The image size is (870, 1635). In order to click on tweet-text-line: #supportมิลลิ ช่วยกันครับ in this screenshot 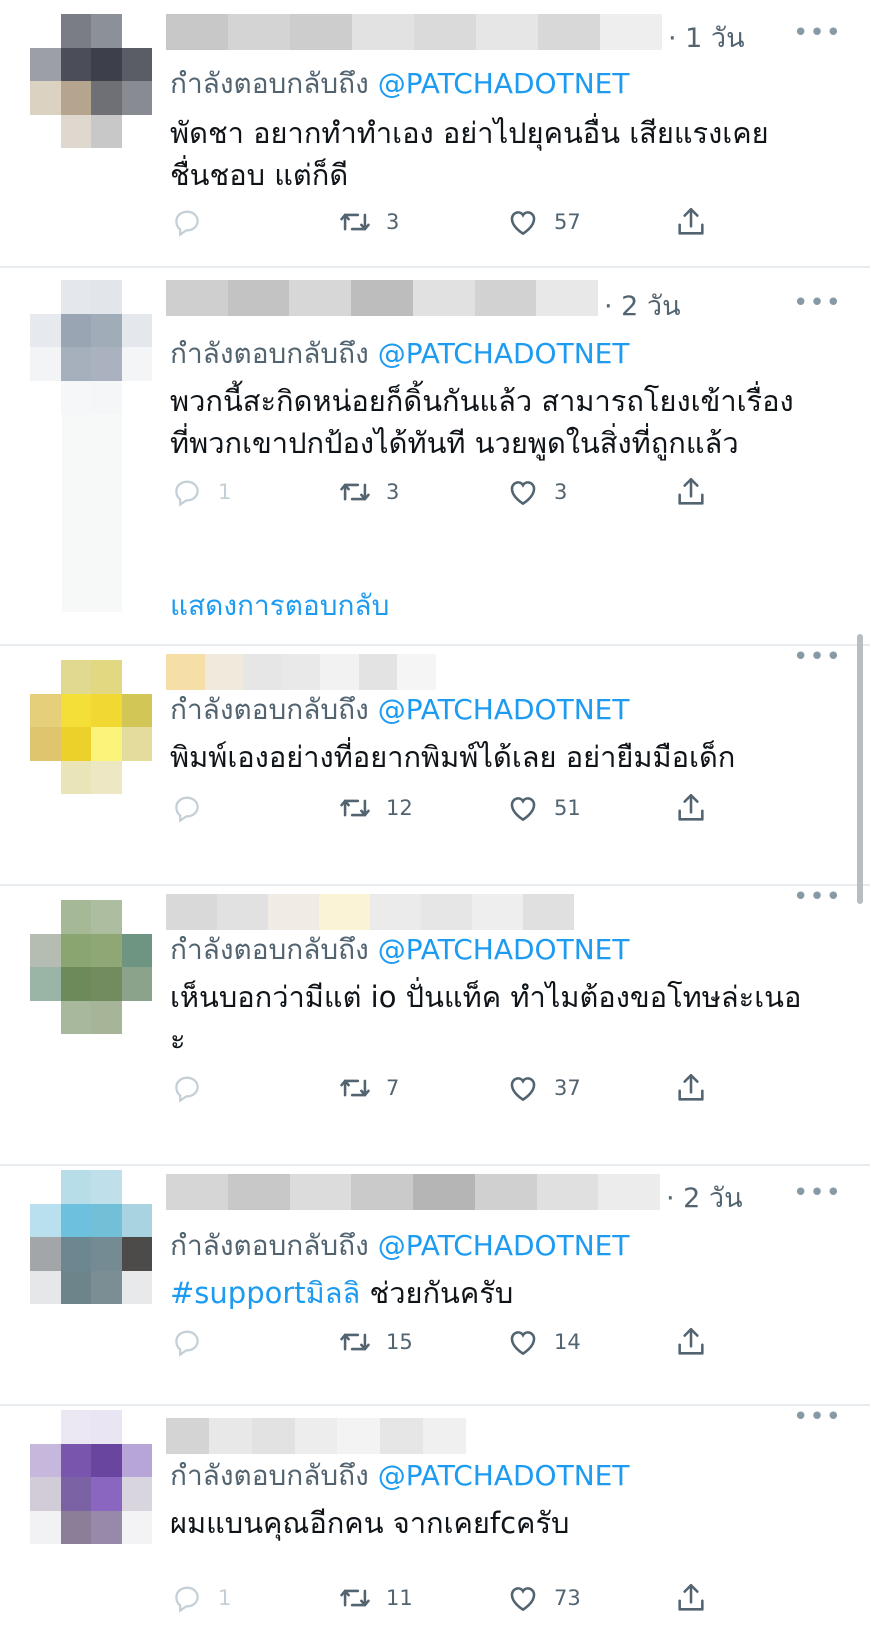, I will do `click(500, 1293)`.